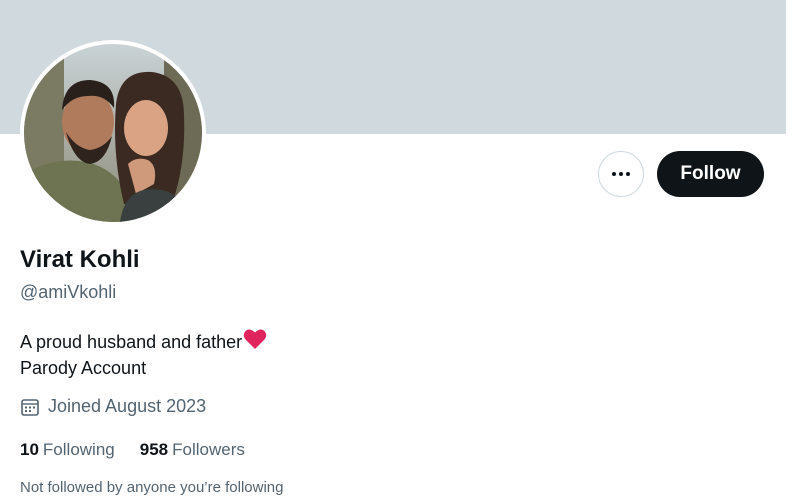 The image size is (800, 504). What do you see at coordinates (68, 292) in the screenshot?
I see `profile-handle: @amiVkohli` at bounding box center [68, 292].